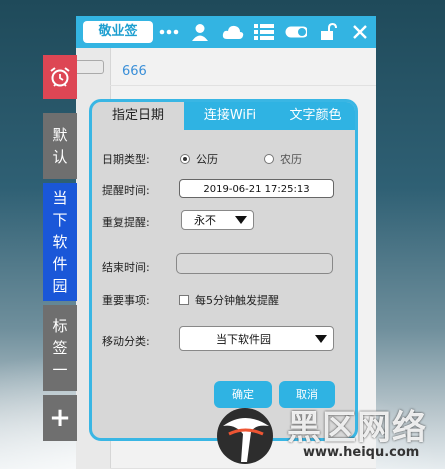 This screenshot has width=445, height=469. What do you see at coordinates (254, 263) in the screenshot?
I see `end-time-input` at bounding box center [254, 263].